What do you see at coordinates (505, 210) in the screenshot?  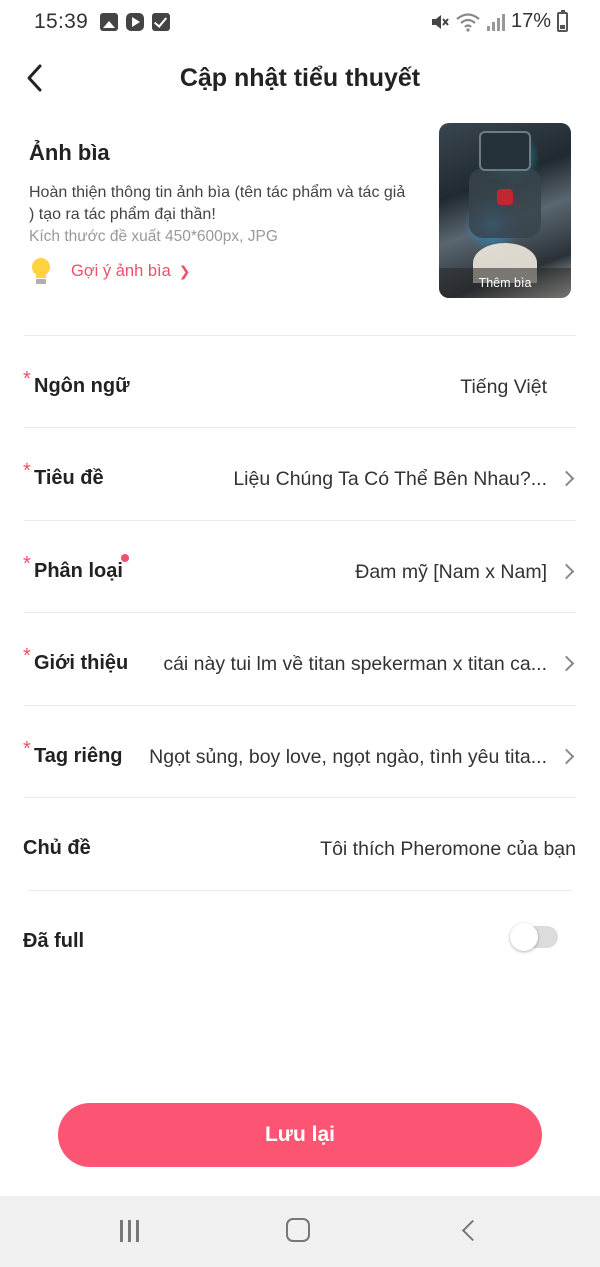 I see `cover-image-picker: Thêm bìa` at bounding box center [505, 210].